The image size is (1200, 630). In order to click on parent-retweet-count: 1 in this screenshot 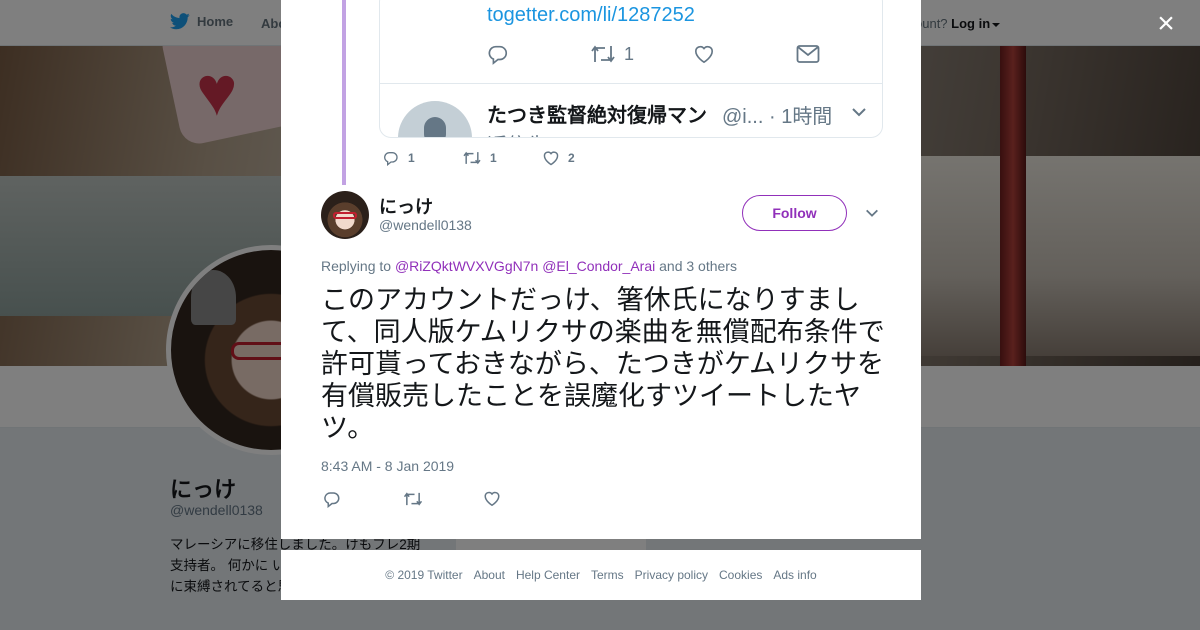, I will do `click(493, 158)`.